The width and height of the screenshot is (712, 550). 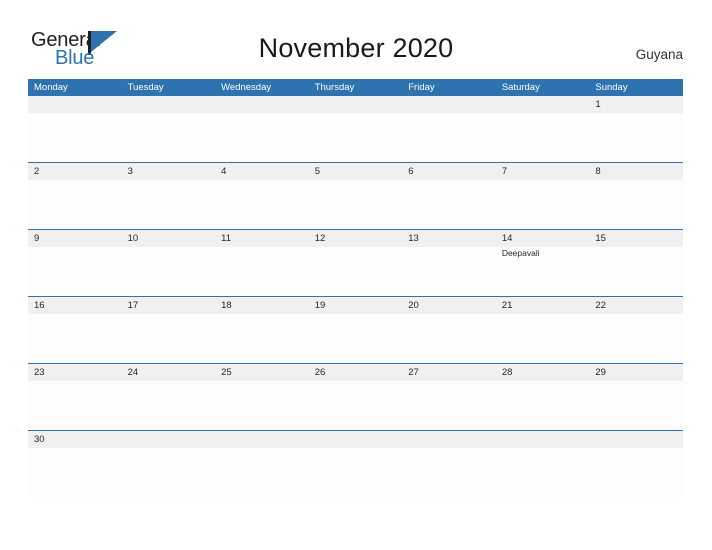 What do you see at coordinates (449, 238) in the screenshot?
I see `day-number-13: 13` at bounding box center [449, 238].